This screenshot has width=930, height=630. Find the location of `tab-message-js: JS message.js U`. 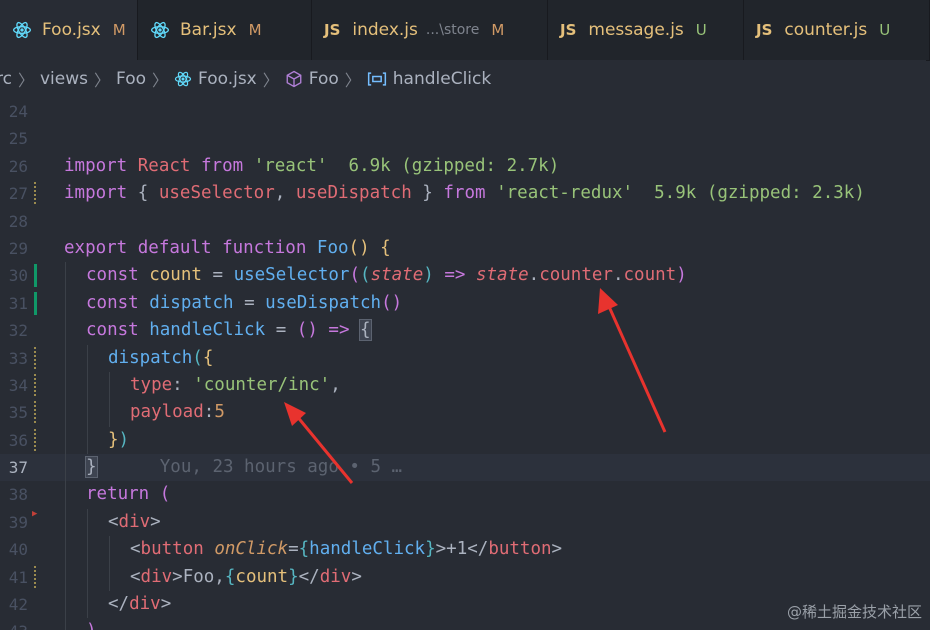

tab-message-js: JS message.js U is located at coordinates (646, 30).